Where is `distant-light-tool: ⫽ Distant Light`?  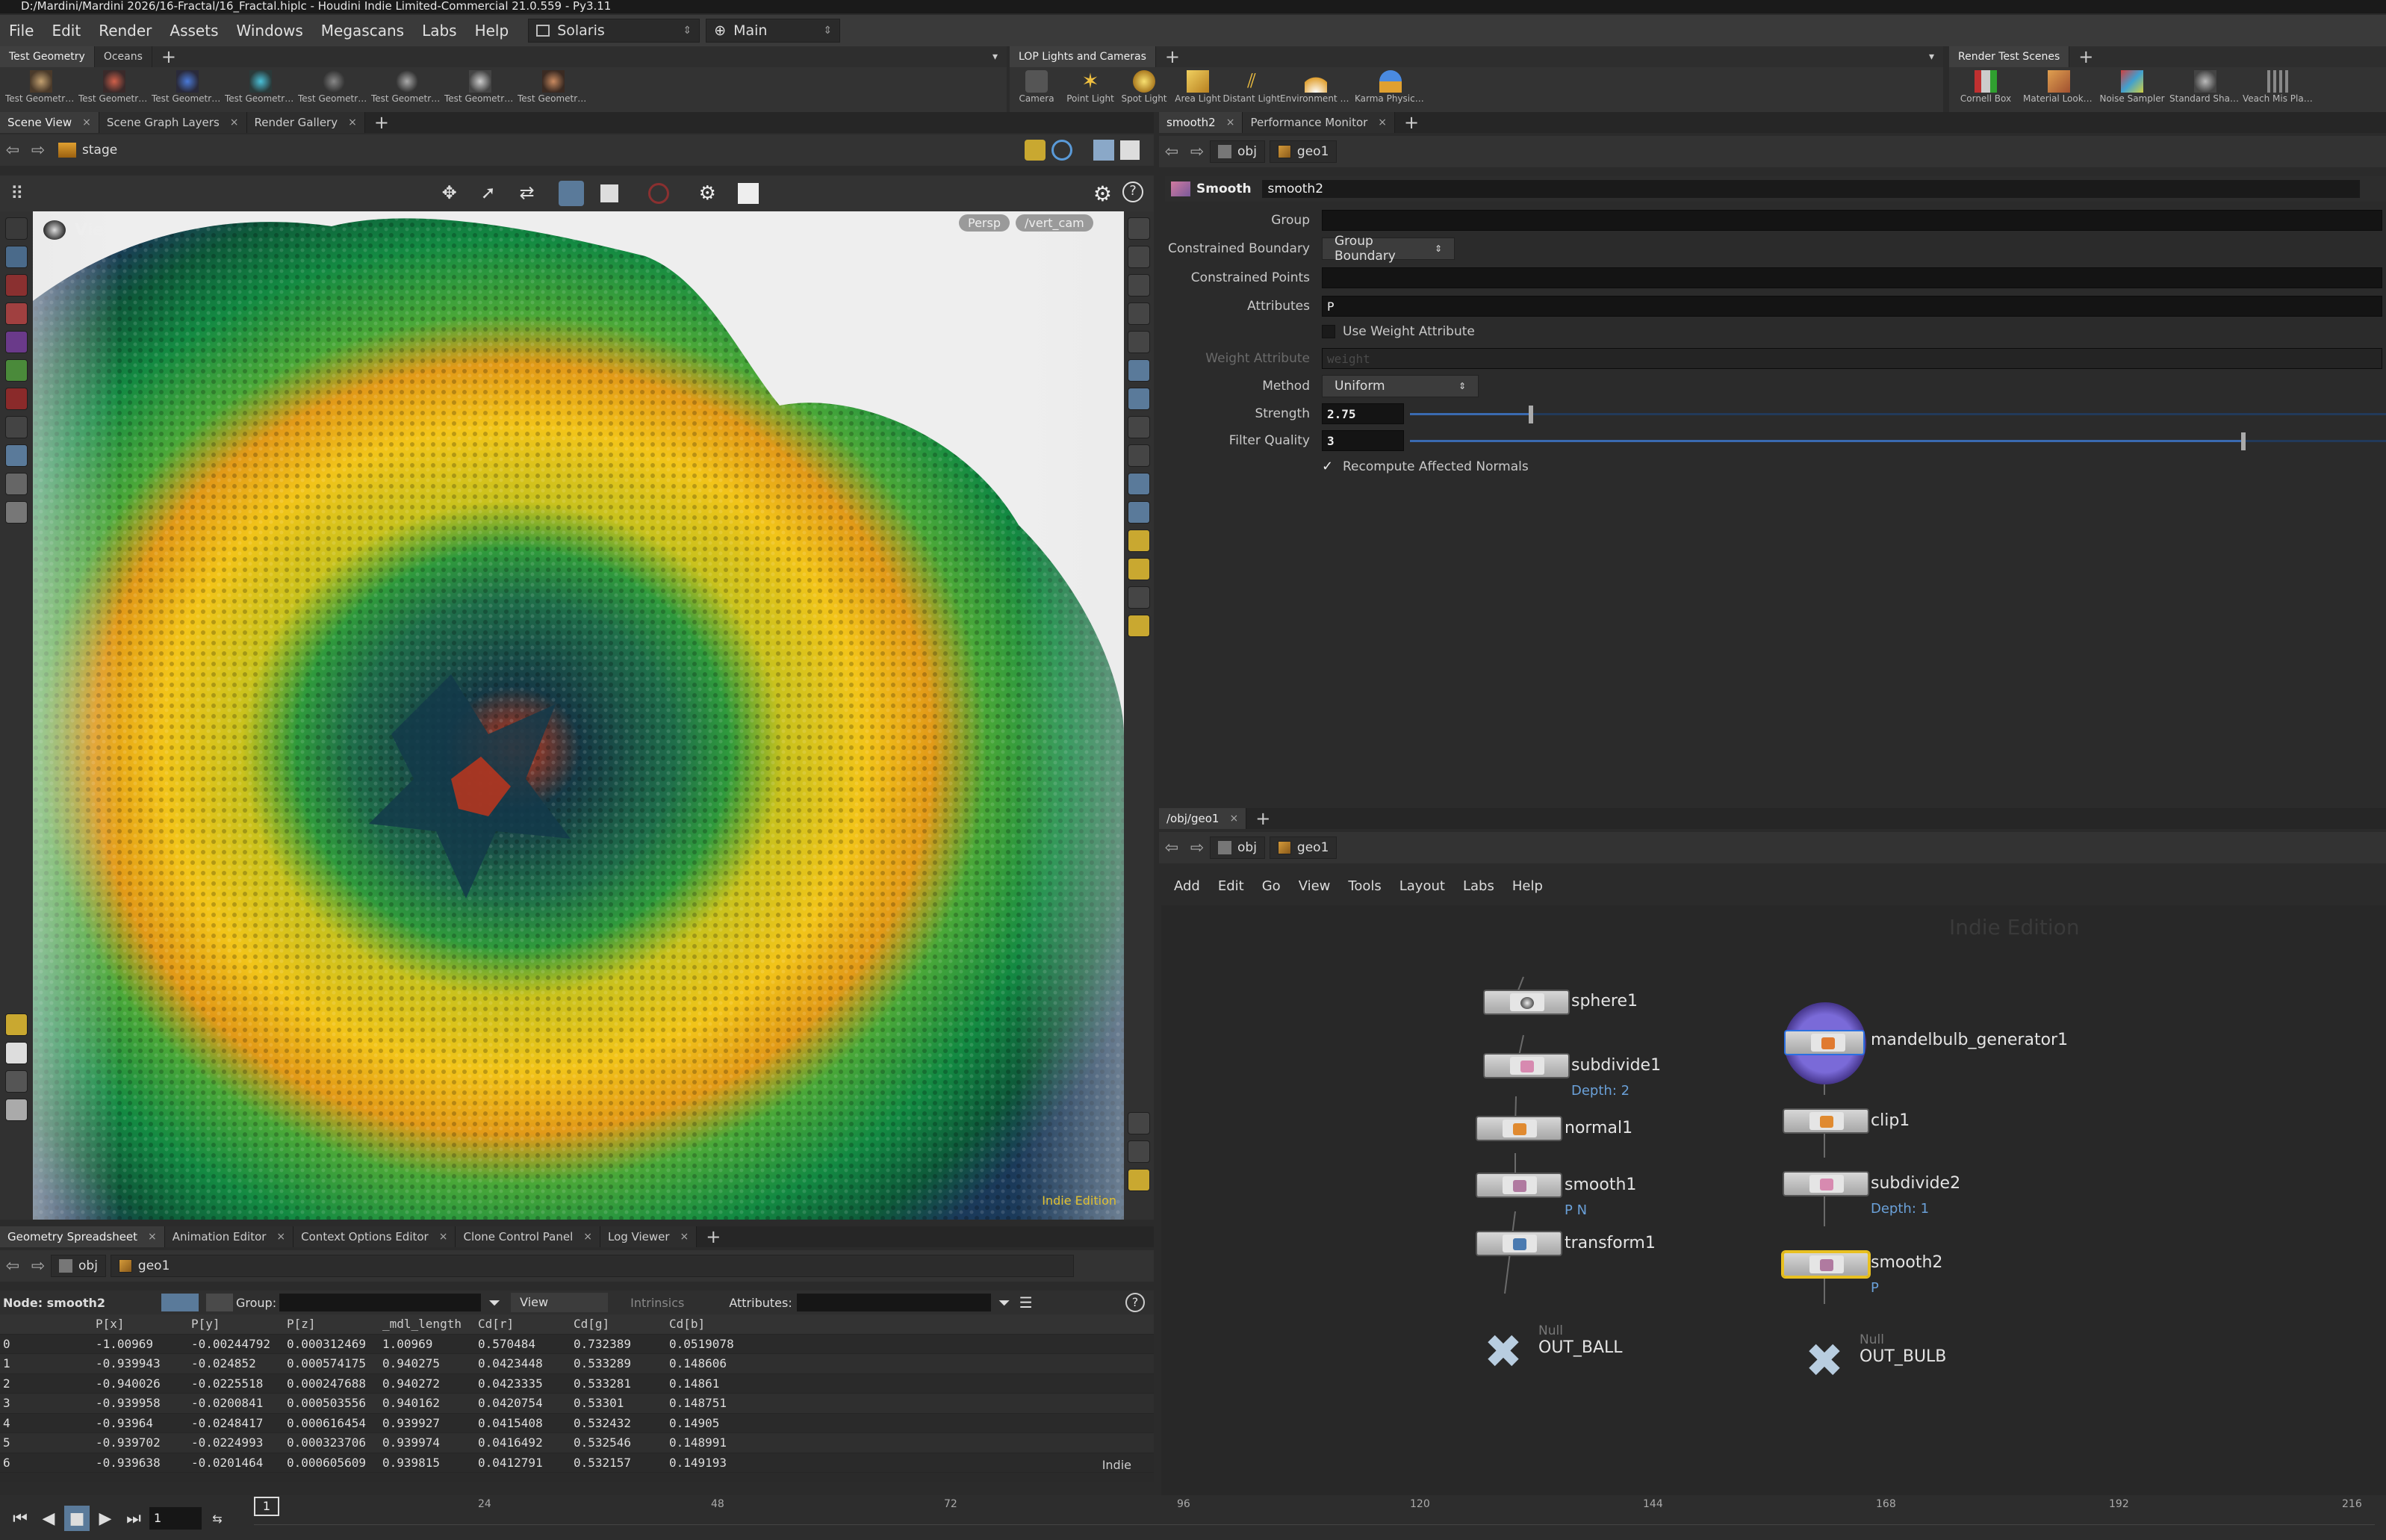
distant-light-tool: ⫽ Distant Light is located at coordinates (1252, 89).